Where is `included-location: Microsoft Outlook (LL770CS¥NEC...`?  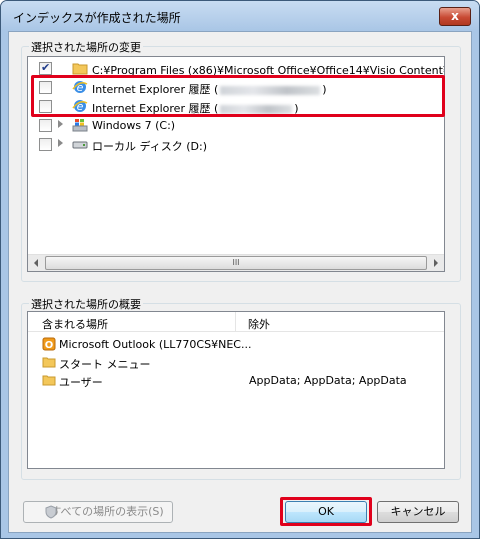 included-location: Microsoft Outlook (LL770CS¥NEC... is located at coordinates (155, 344).